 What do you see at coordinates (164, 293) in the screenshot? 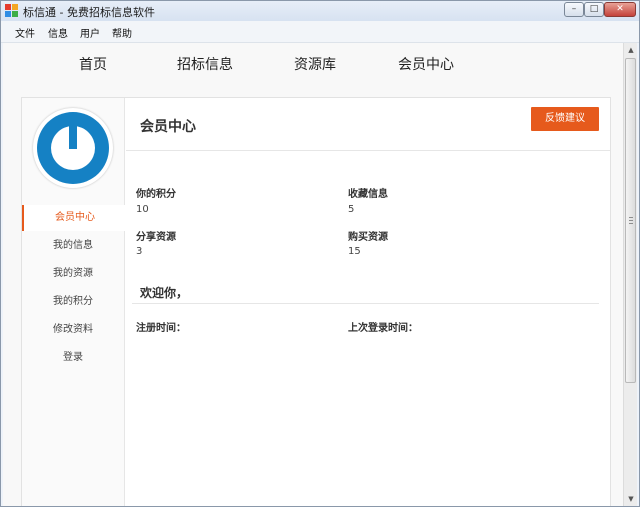
I see `welcome-text: 欢迎你，` at bounding box center [164, 293].